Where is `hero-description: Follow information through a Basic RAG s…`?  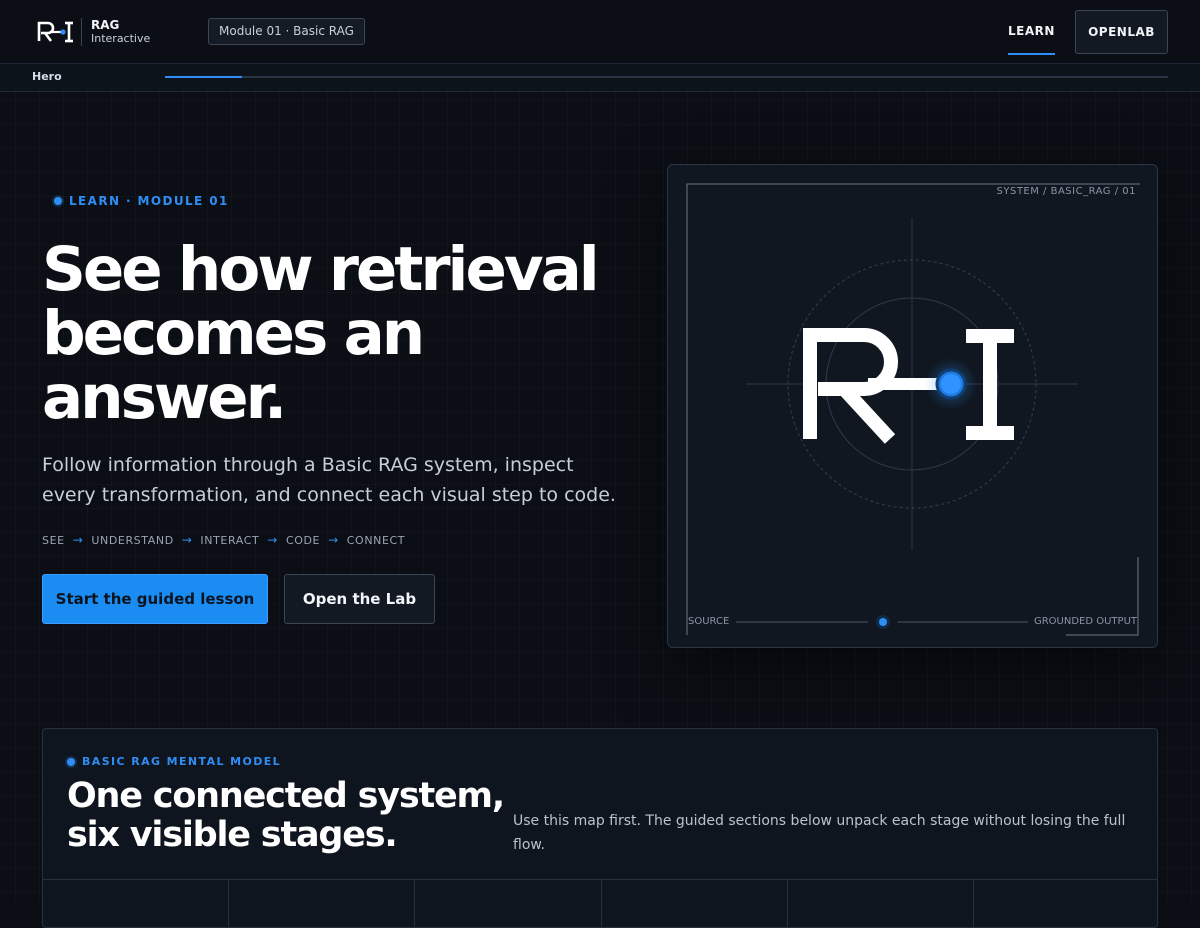 hero-description: Follow information through a Basic RAG s… is located at coordinates (329, 480).